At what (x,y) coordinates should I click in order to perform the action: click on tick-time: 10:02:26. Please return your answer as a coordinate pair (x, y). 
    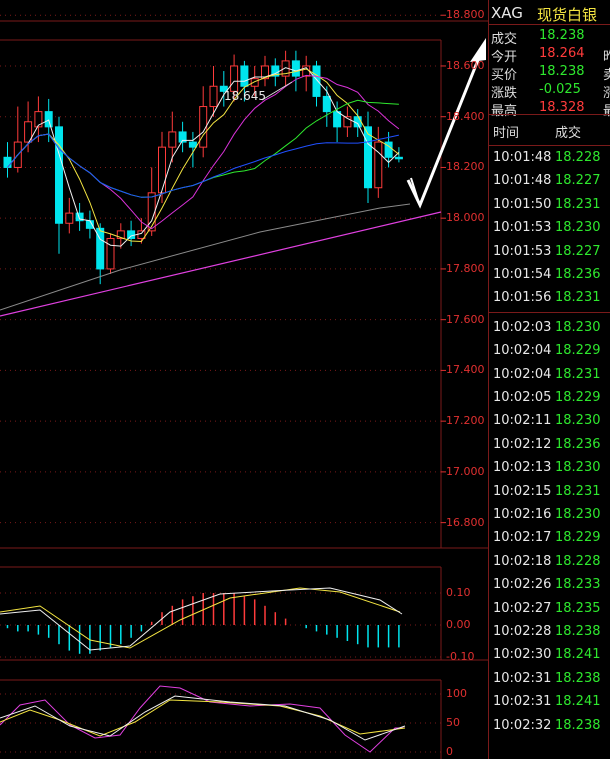
    Looking at the image, I should click on (522, 585).